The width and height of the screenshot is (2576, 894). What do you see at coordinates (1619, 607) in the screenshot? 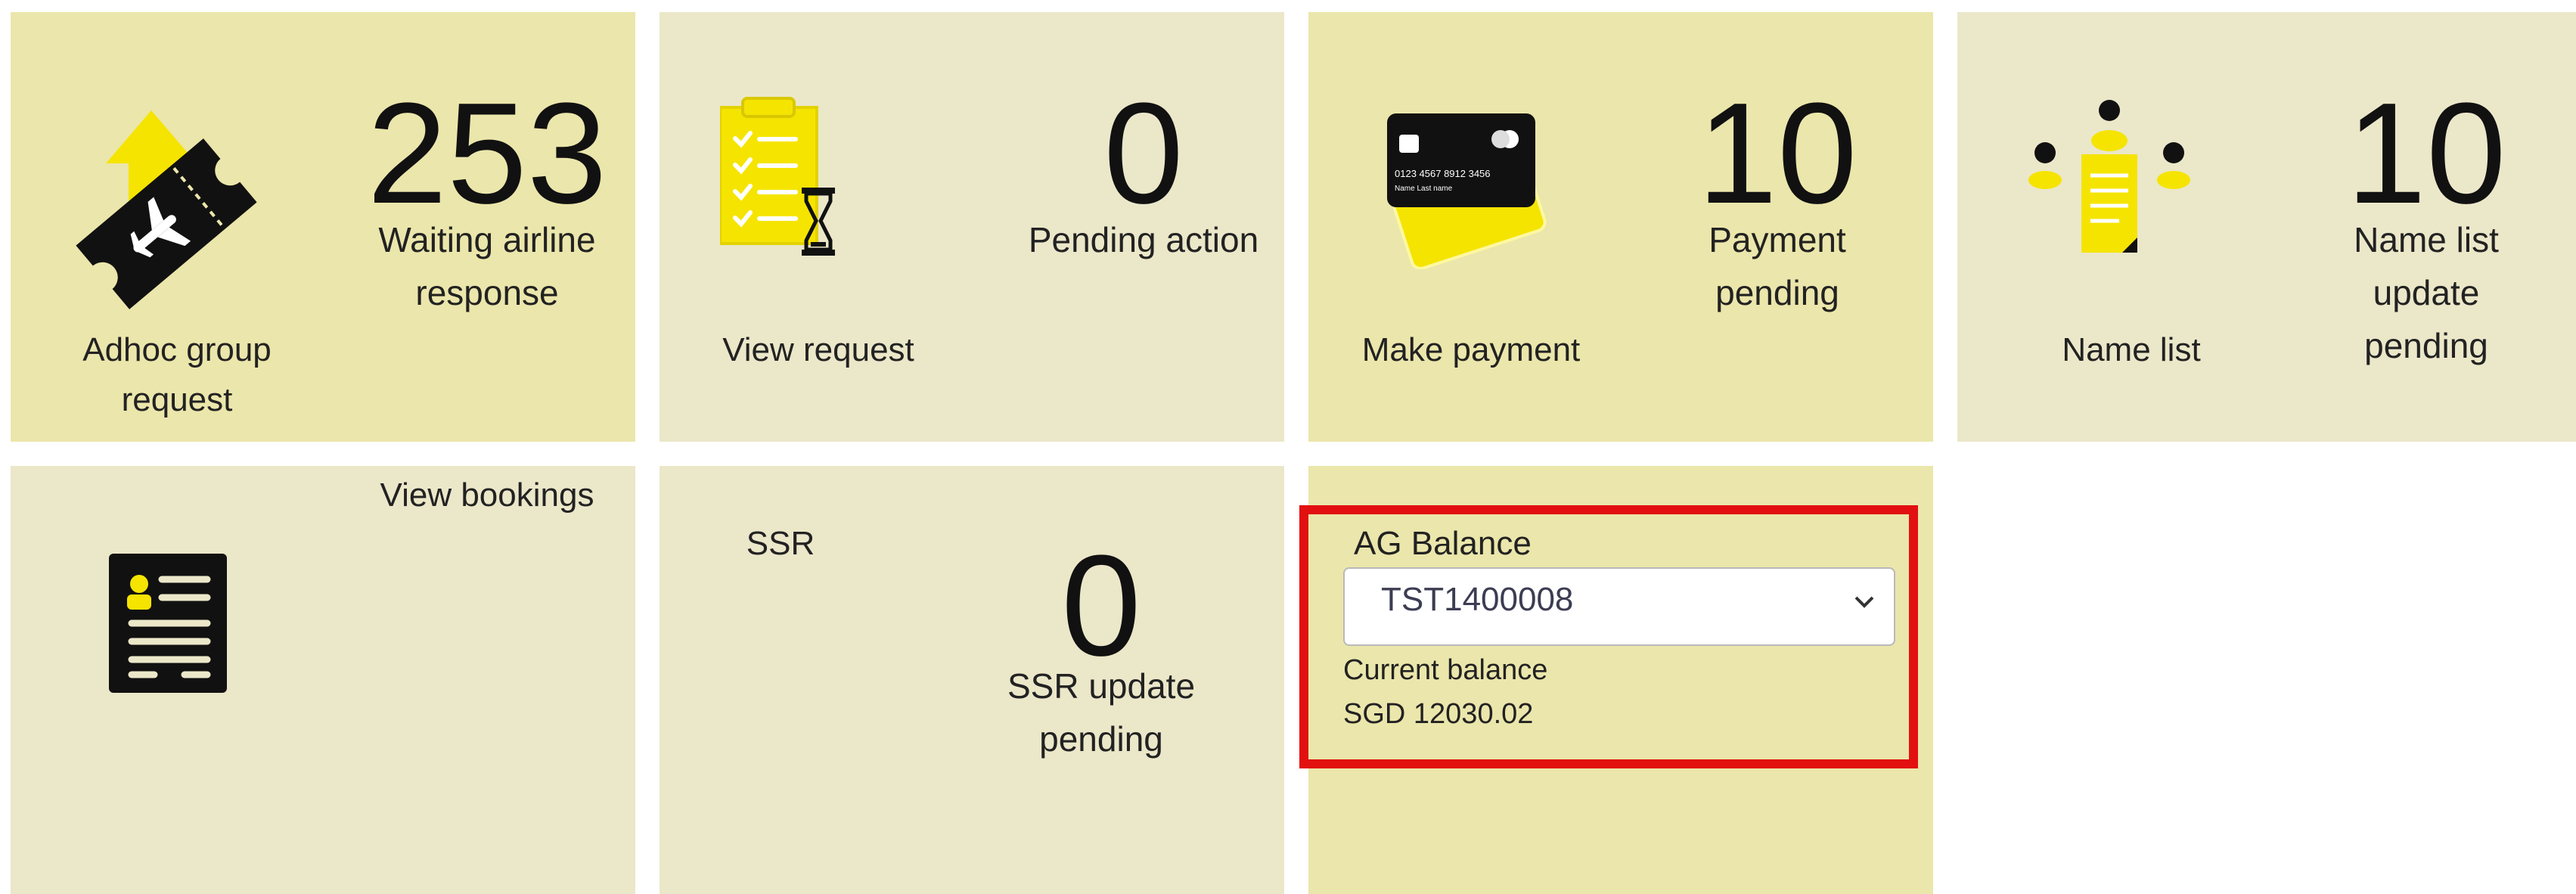
I see `account-select: TST1400008` at bounding box center [1619, 607].